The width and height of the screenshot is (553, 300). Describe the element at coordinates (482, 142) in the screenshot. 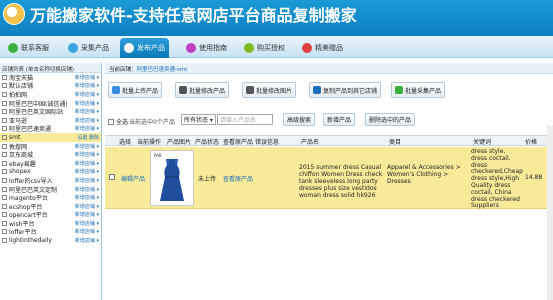

I see `col-keywords: 关键词` at that location.